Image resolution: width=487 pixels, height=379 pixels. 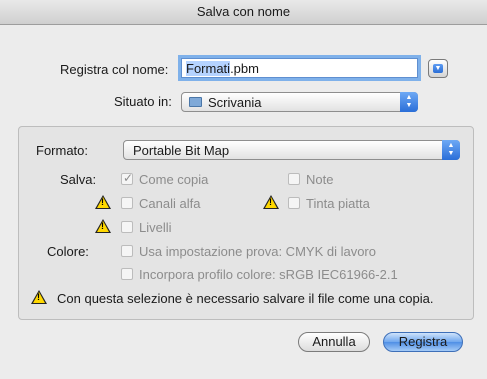 I want to click on cancel-button: Annulla, so click(x=334, y=342).